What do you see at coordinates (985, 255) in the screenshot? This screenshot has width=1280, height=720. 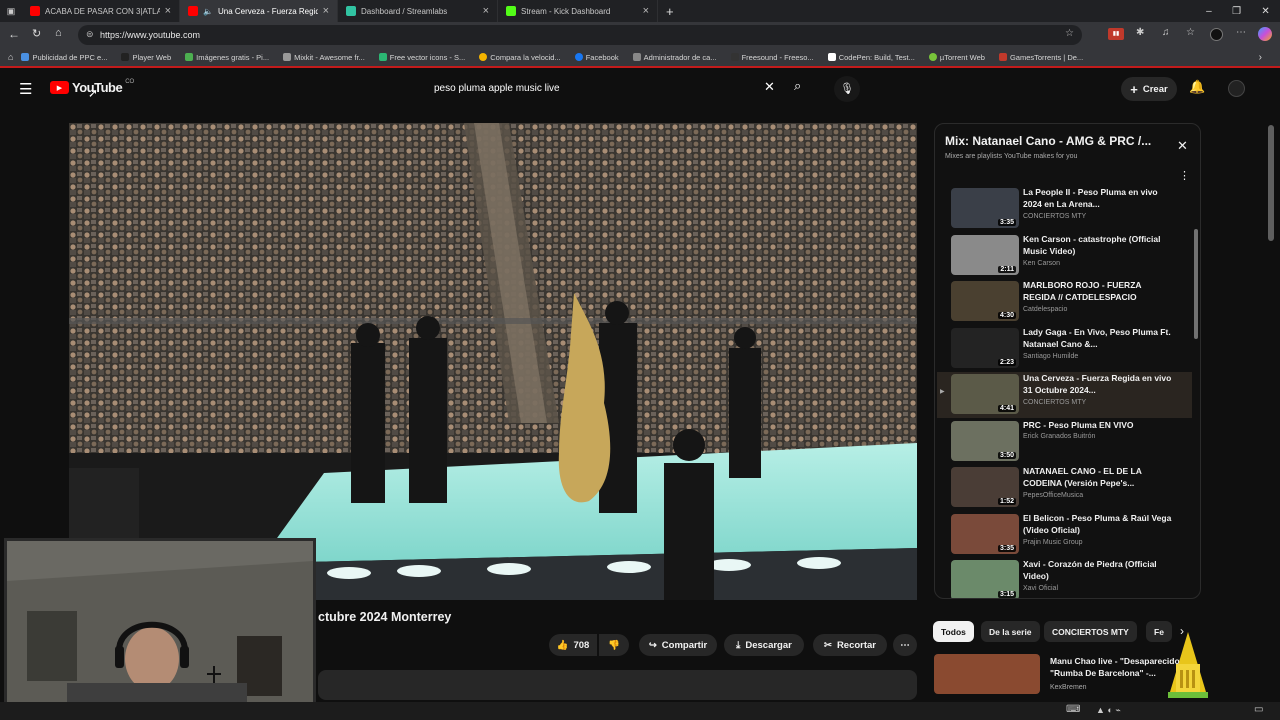 I see `video-thumbnail: 2:11` at bounding box center [985, 255].